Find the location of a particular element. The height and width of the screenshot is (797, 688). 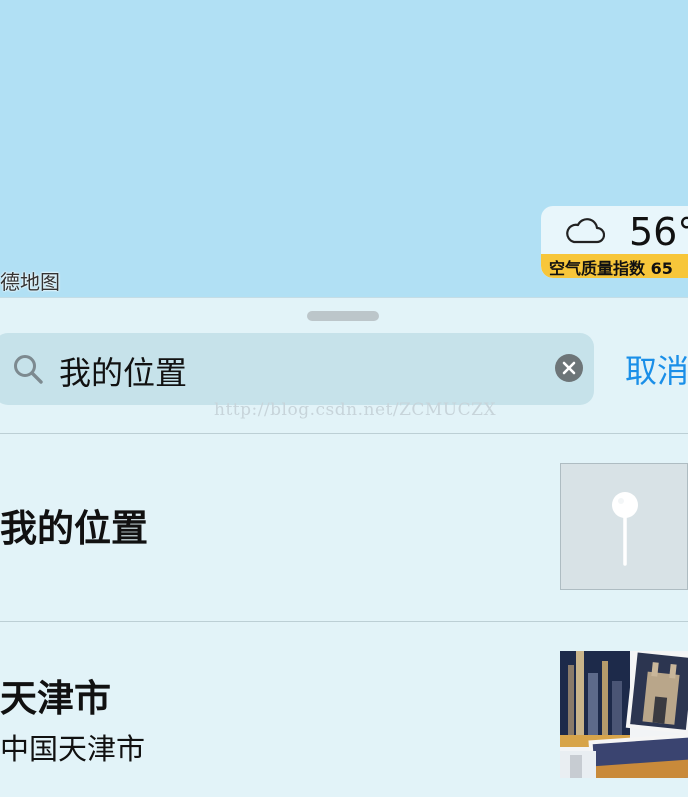

cancel-button: 取消 is located at coordinates (656, 369).